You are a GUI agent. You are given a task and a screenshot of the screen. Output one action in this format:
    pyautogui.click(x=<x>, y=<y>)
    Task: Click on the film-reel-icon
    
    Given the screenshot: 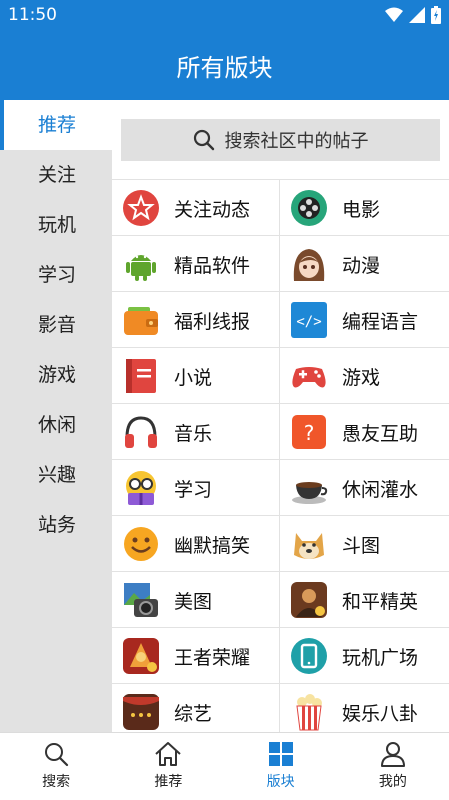 What is the action you would take?
    pyautogui.click(x=309, y=208)
    